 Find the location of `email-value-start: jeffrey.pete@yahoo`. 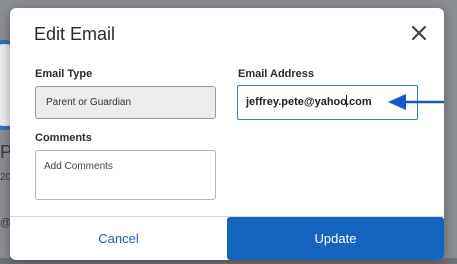

email-value-start: jeffrey.pete@yahoo is located at coordinates (296, 102).